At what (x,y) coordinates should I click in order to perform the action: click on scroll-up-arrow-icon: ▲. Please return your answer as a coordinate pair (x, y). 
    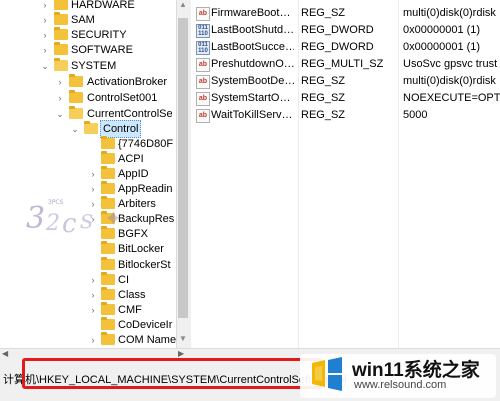
    Looking at the image, I should click on (183, 6).